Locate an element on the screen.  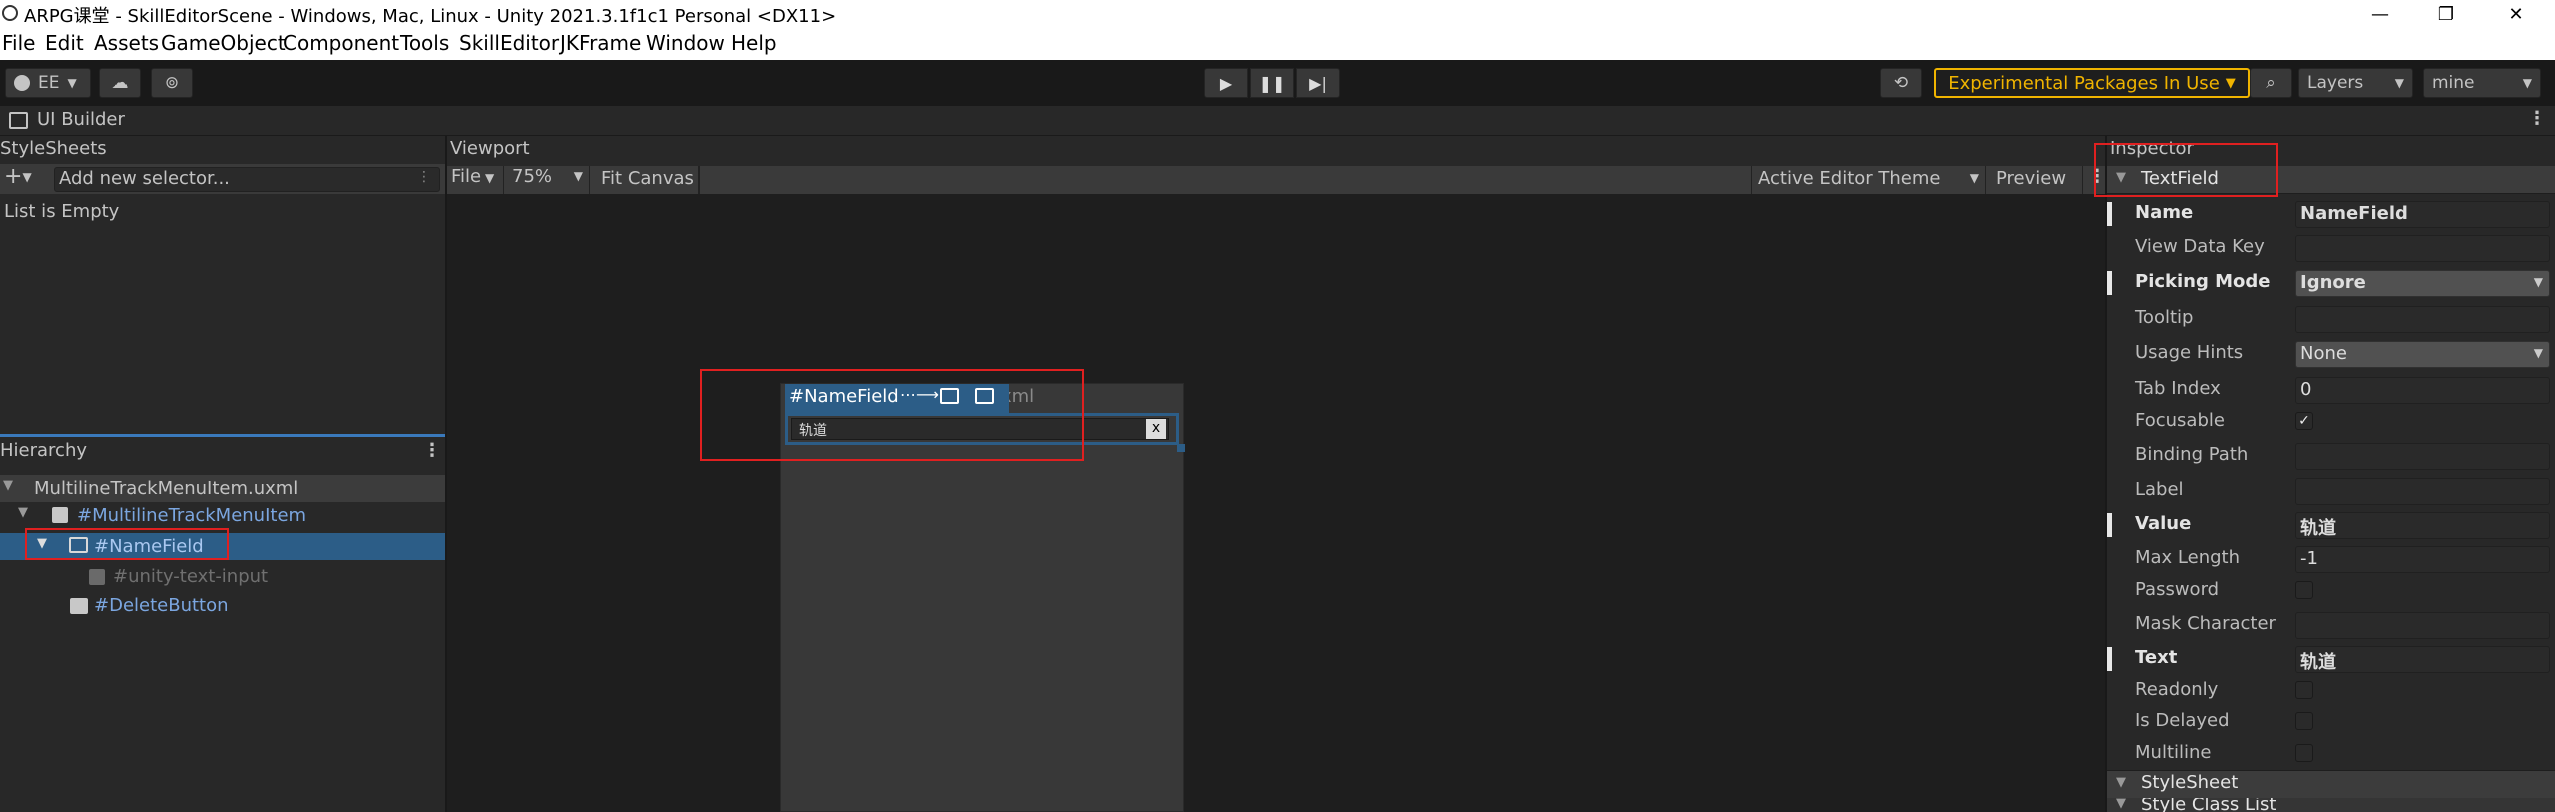
field-label-focusable: Focusable is located at coordinates (2180, 420).